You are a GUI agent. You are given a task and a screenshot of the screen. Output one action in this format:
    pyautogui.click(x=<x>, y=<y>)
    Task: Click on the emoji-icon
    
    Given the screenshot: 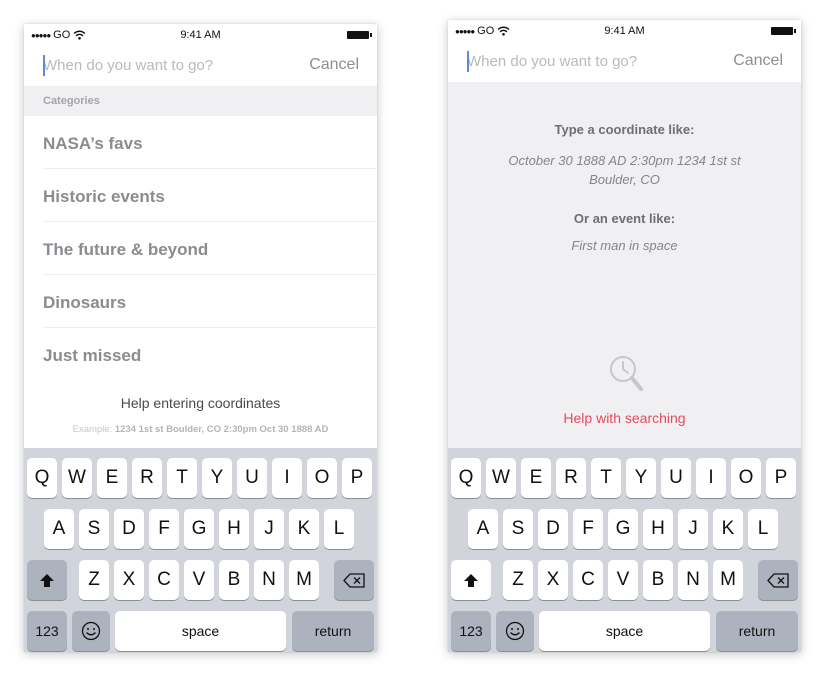 What is the action you would take?
    pyautogui.click(x=515, y=631)
    